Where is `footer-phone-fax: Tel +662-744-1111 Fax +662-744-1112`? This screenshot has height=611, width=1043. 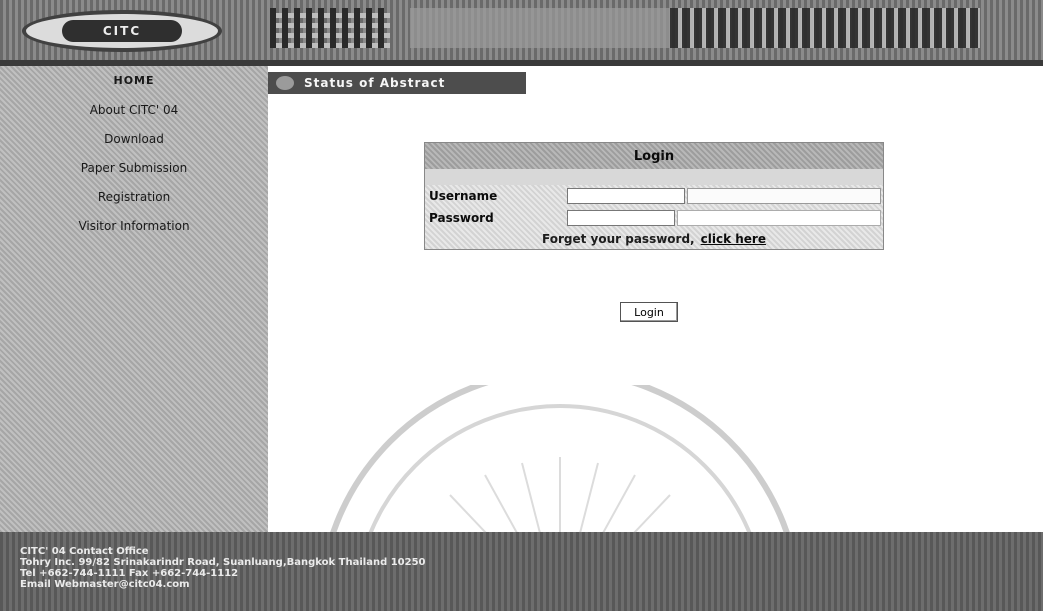
footer-phone-fax: Tel +662-744-1111 Fax +662-744-1112 is located at coordinates (129, 573).